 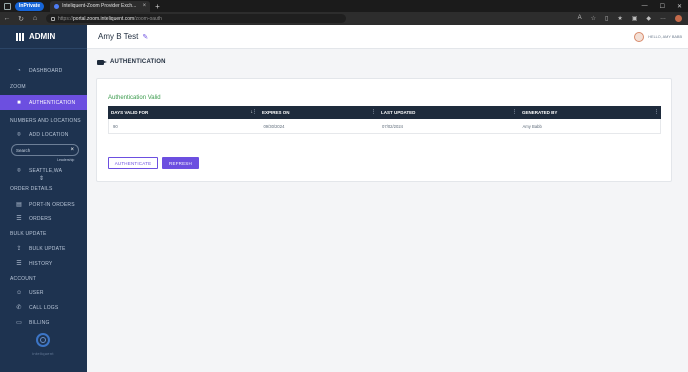 I want to click on brand: ADMIN, so click(x=43, y=37).